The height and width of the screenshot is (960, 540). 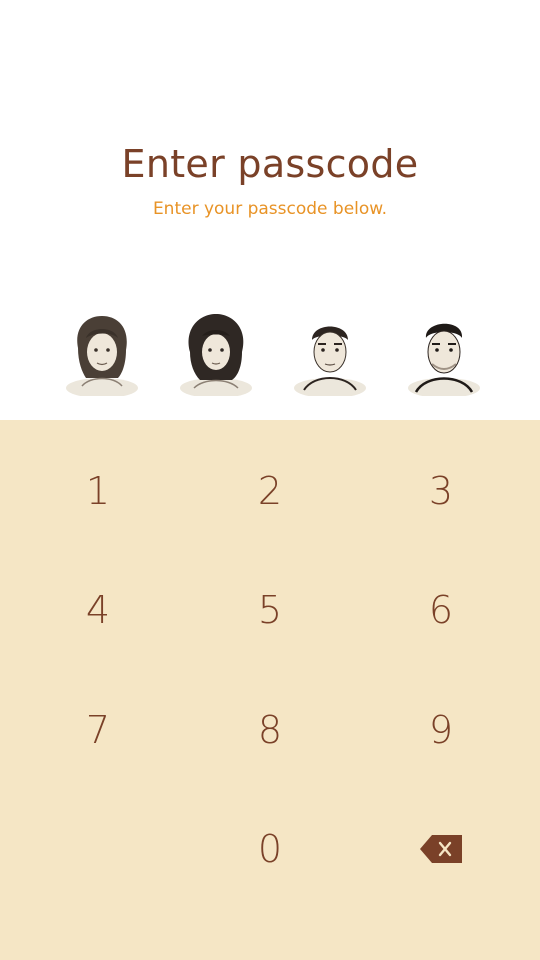 What do you see at coordinates (270, 164) in the screenshot?
I see `page-title: Enter passcode` at bounding box center [270, 164].